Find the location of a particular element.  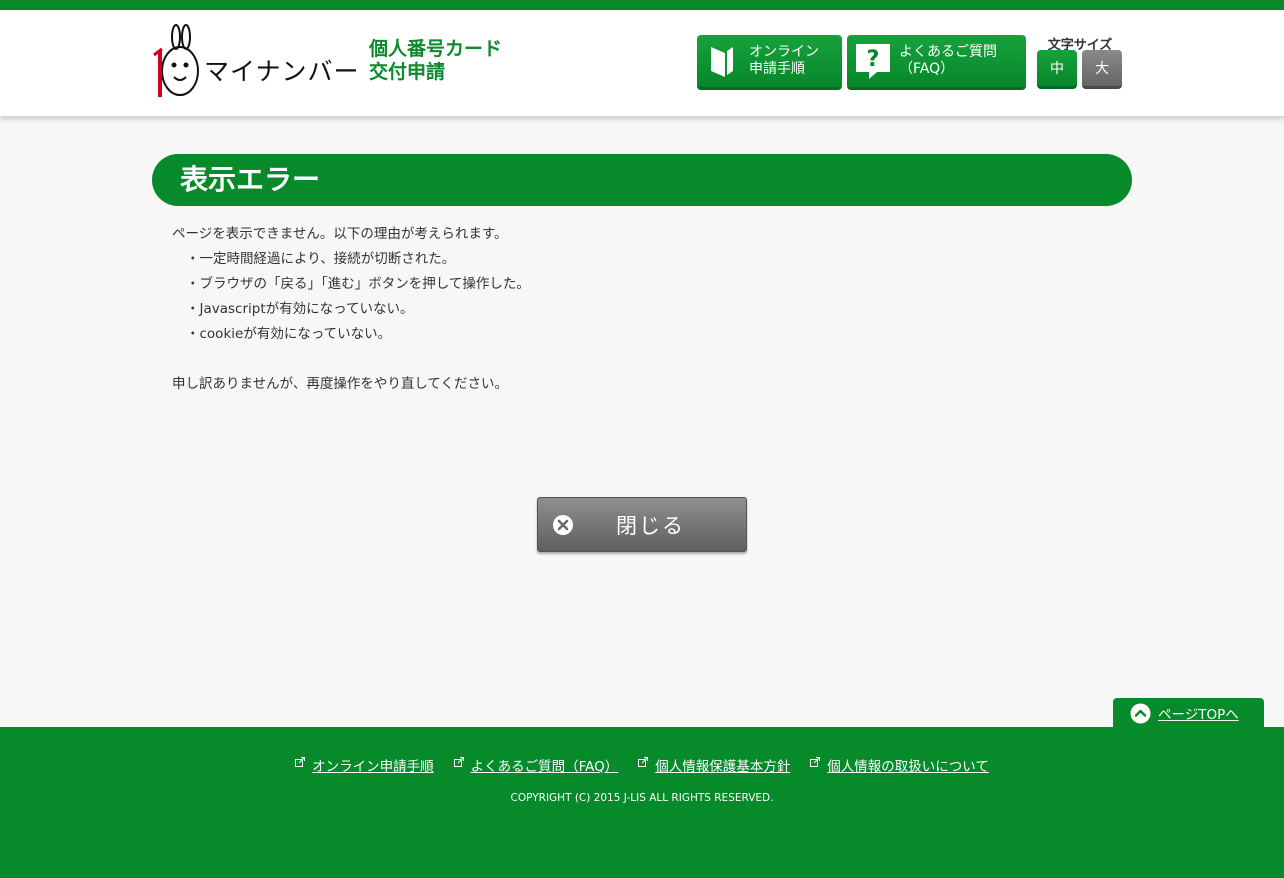

footer-link-faq: よくあるご質問（FAQ） is located at coordinates (536, 765).